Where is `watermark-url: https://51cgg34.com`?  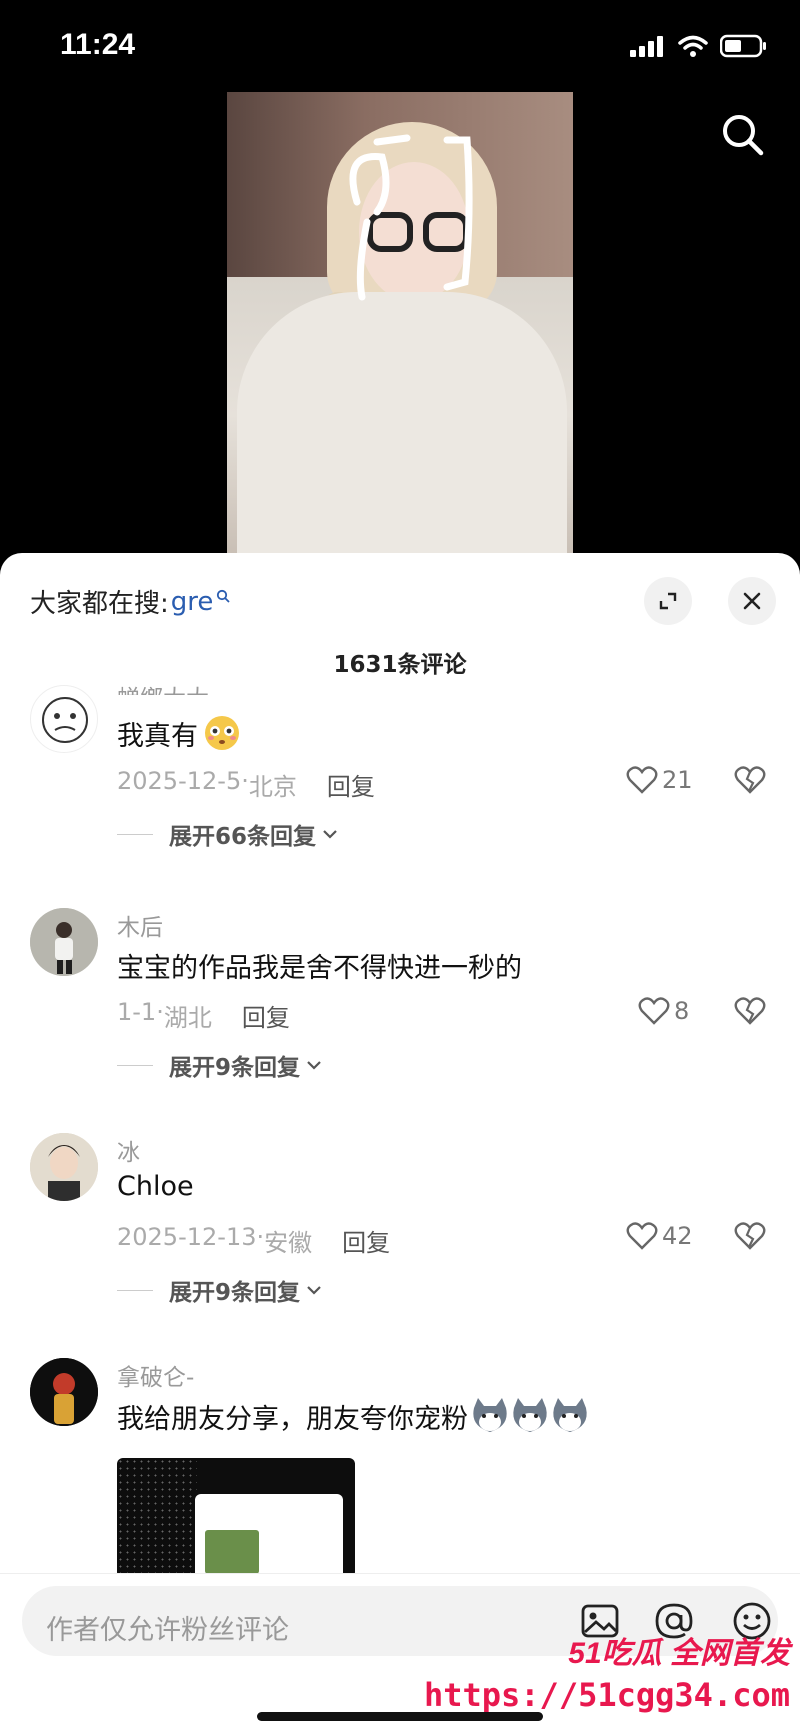 watermark-url: https://51cgg34.com is located at coordinates (606, 1695).